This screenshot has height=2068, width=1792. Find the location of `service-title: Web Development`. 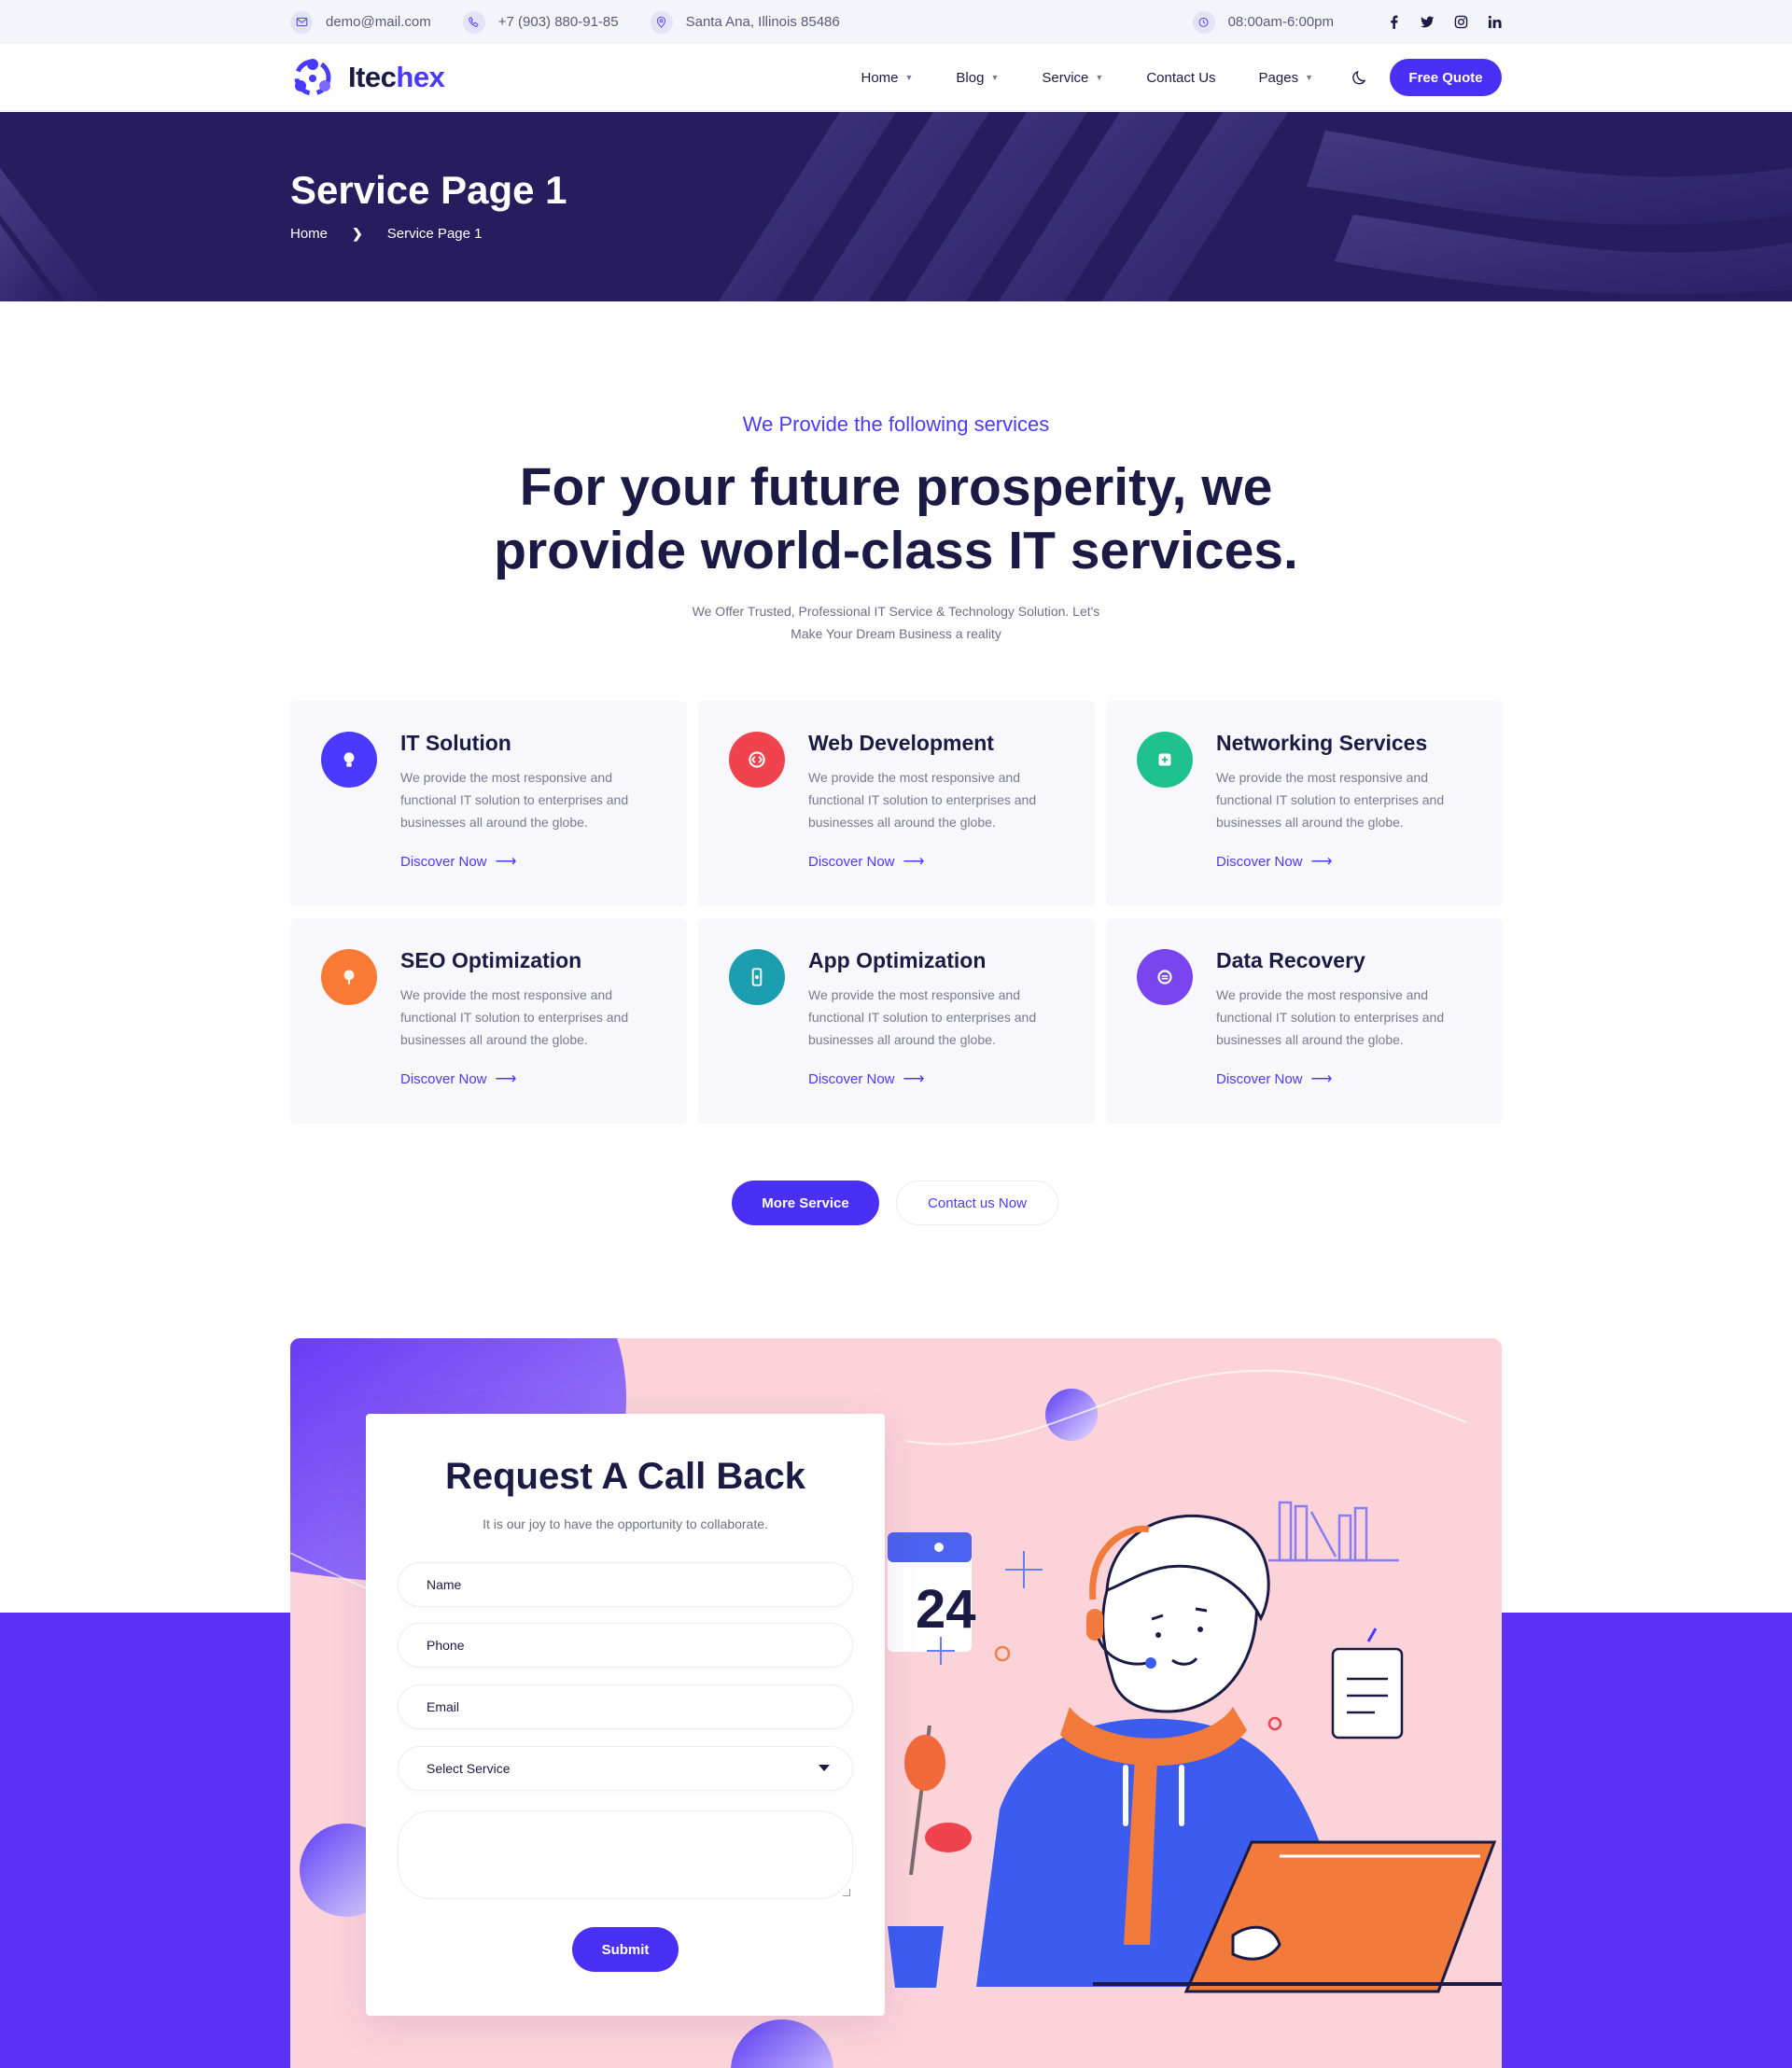

service-title: Web Development is located at coordinates (901, 743).